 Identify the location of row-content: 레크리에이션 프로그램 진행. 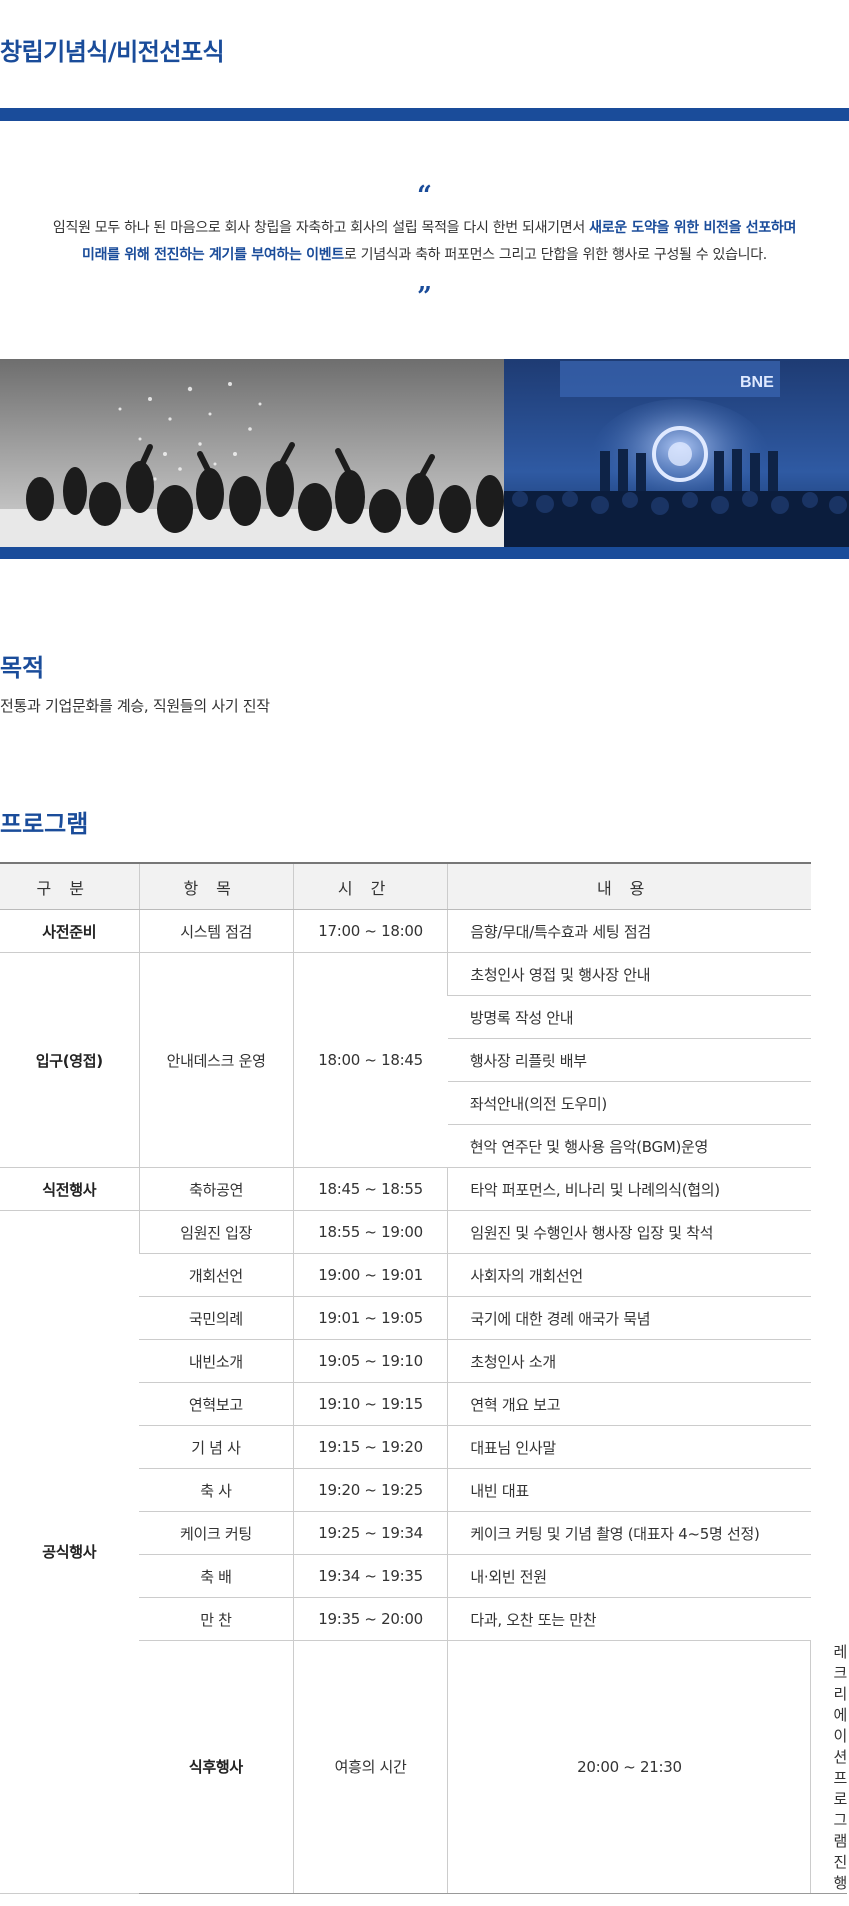
(828, 1767).